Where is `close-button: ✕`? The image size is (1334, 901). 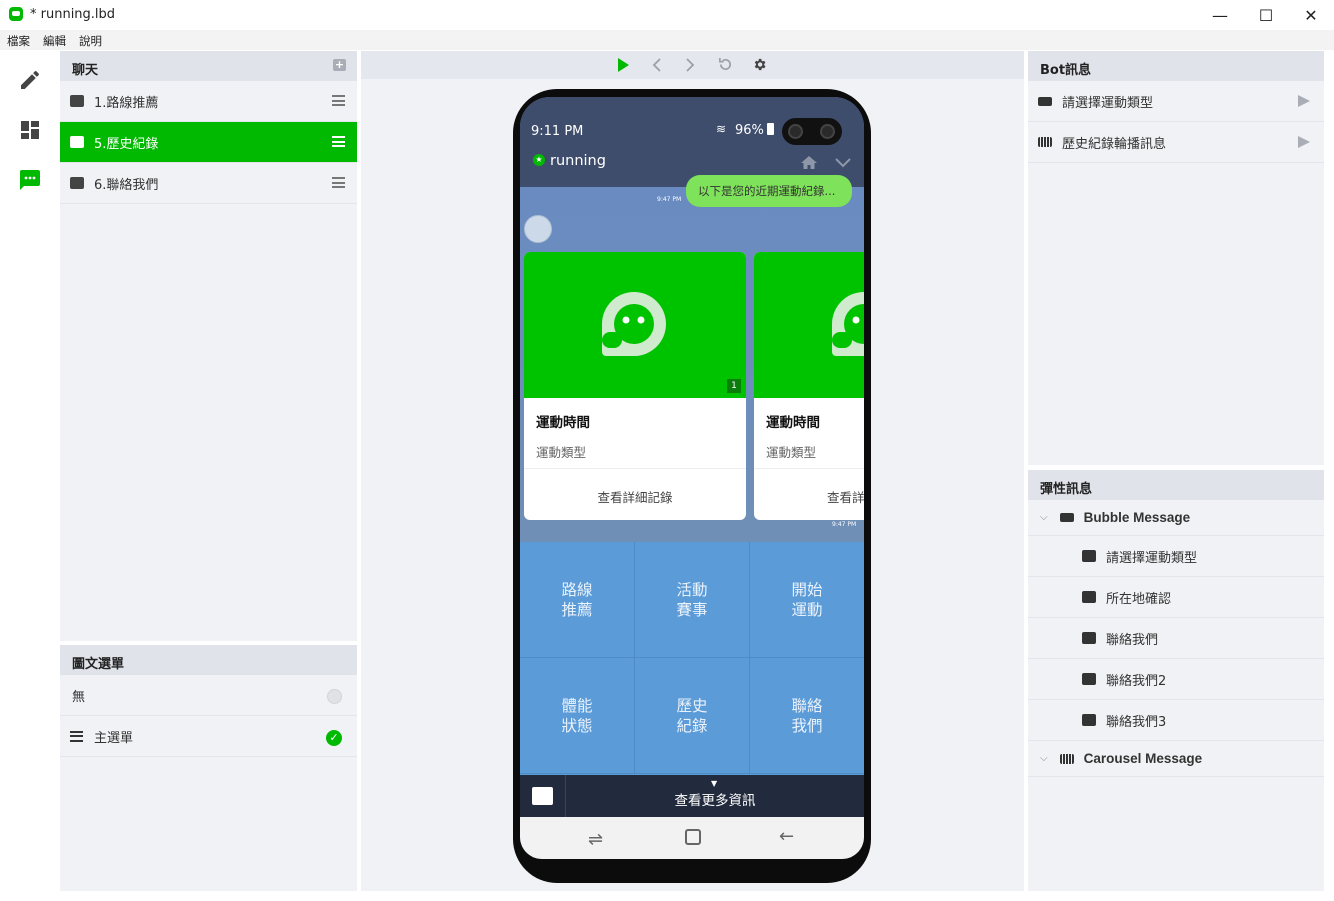
close-button: ✕ is located at coordinates (1311, 15).